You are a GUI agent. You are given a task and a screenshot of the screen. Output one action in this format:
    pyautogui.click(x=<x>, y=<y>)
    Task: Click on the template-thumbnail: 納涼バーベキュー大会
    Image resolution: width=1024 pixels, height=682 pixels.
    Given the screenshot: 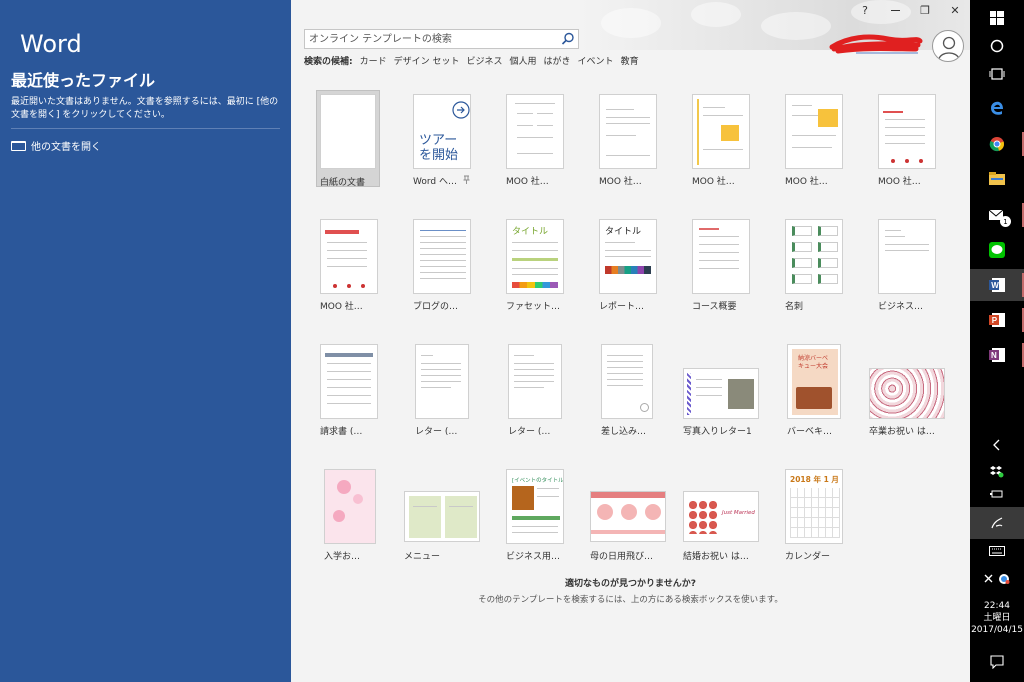 What is the action you would take?
    pyautogui.click(x=814, y=381)
    